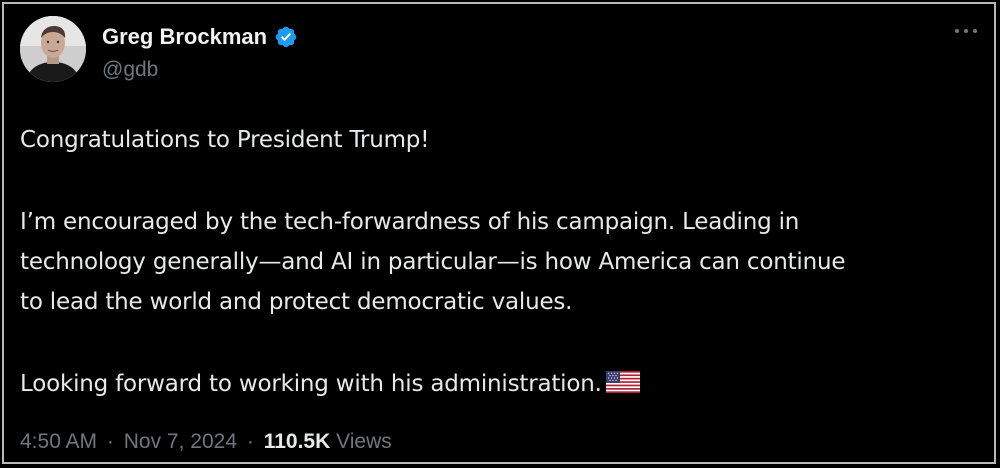 The image size is (1000, 468). I want to click on author-display-name: Greg Brockman, so click(184, 37).